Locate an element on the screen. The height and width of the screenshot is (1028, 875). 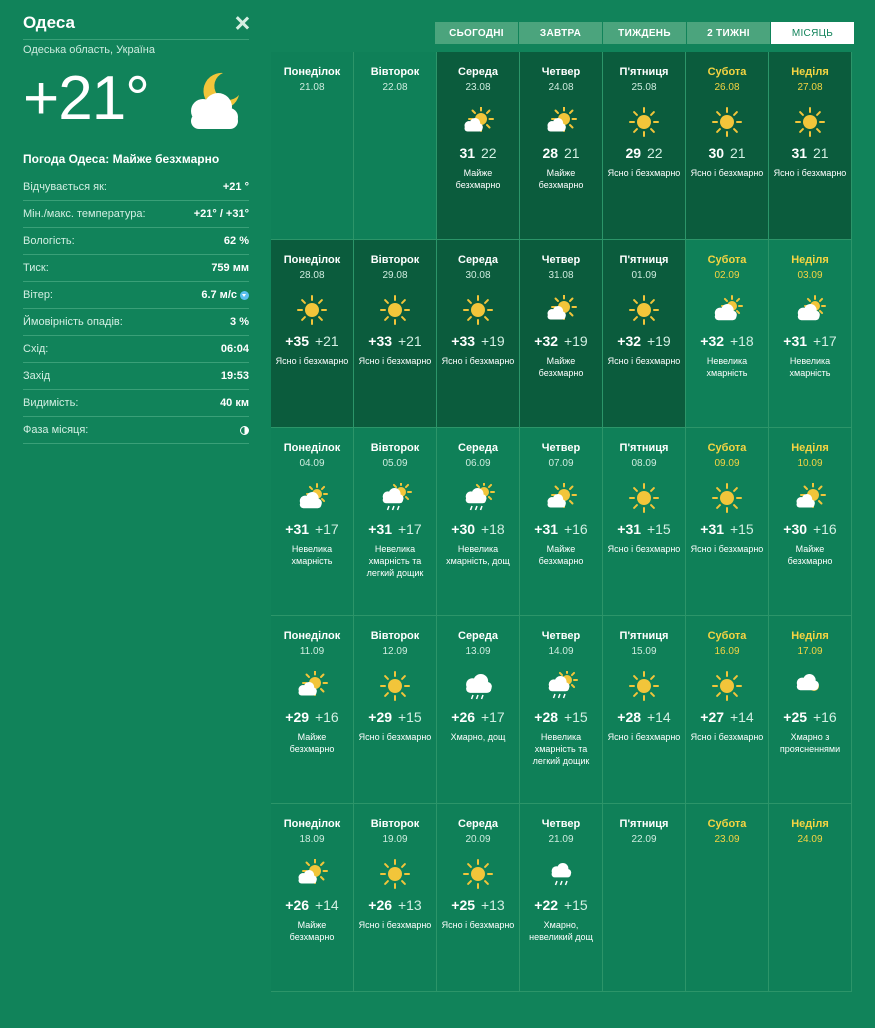
day-temperatures: 31 22 is located at coordinates (478, 153).